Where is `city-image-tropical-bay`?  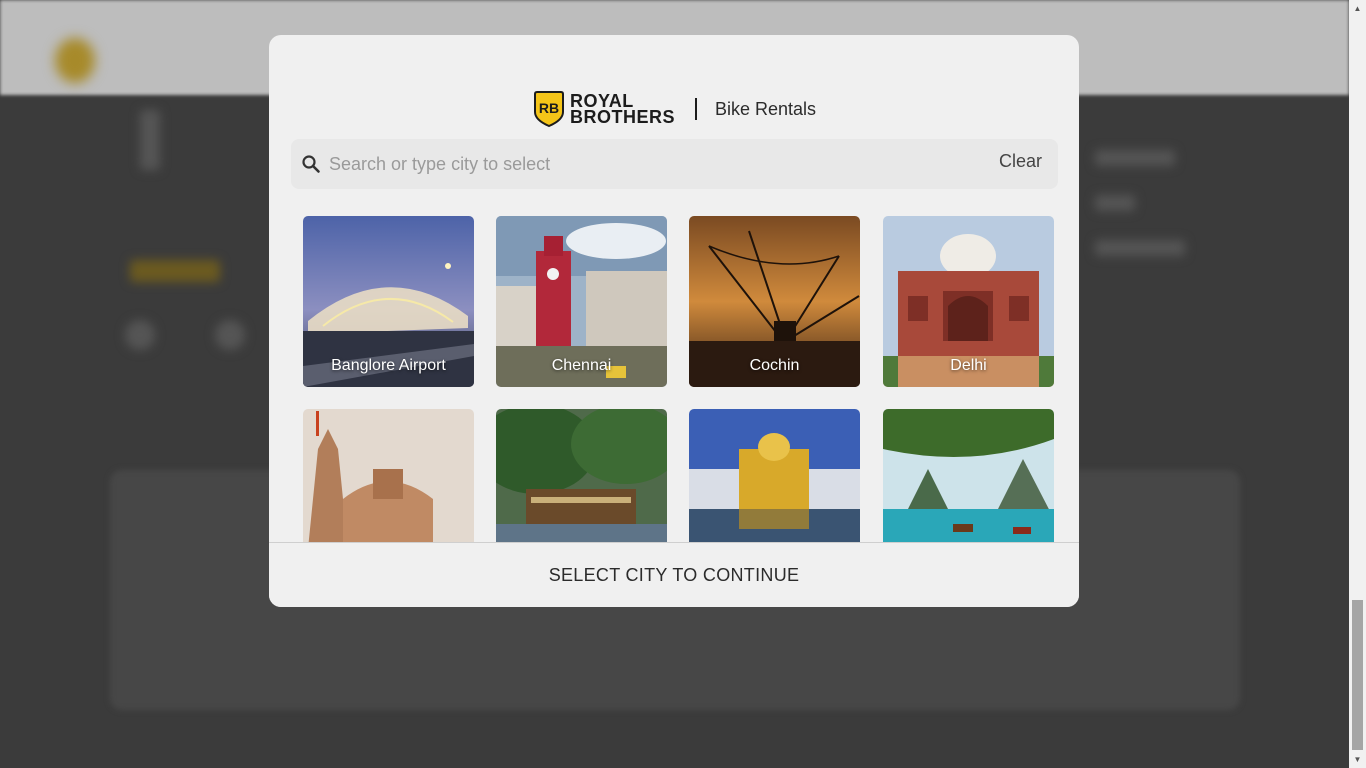
city-image-tropical-bay is located at coordinates (968, 475).